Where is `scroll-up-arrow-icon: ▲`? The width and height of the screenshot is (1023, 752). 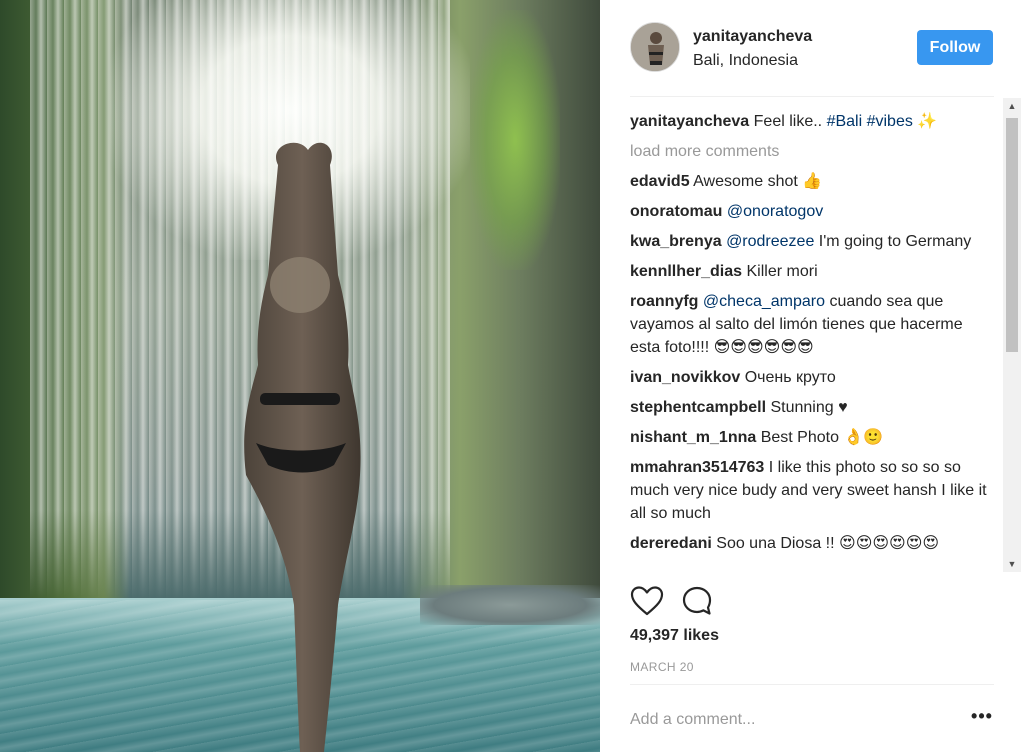
scroll-up-arrow-icon: ▲ is located at coordinates (1012, 106).